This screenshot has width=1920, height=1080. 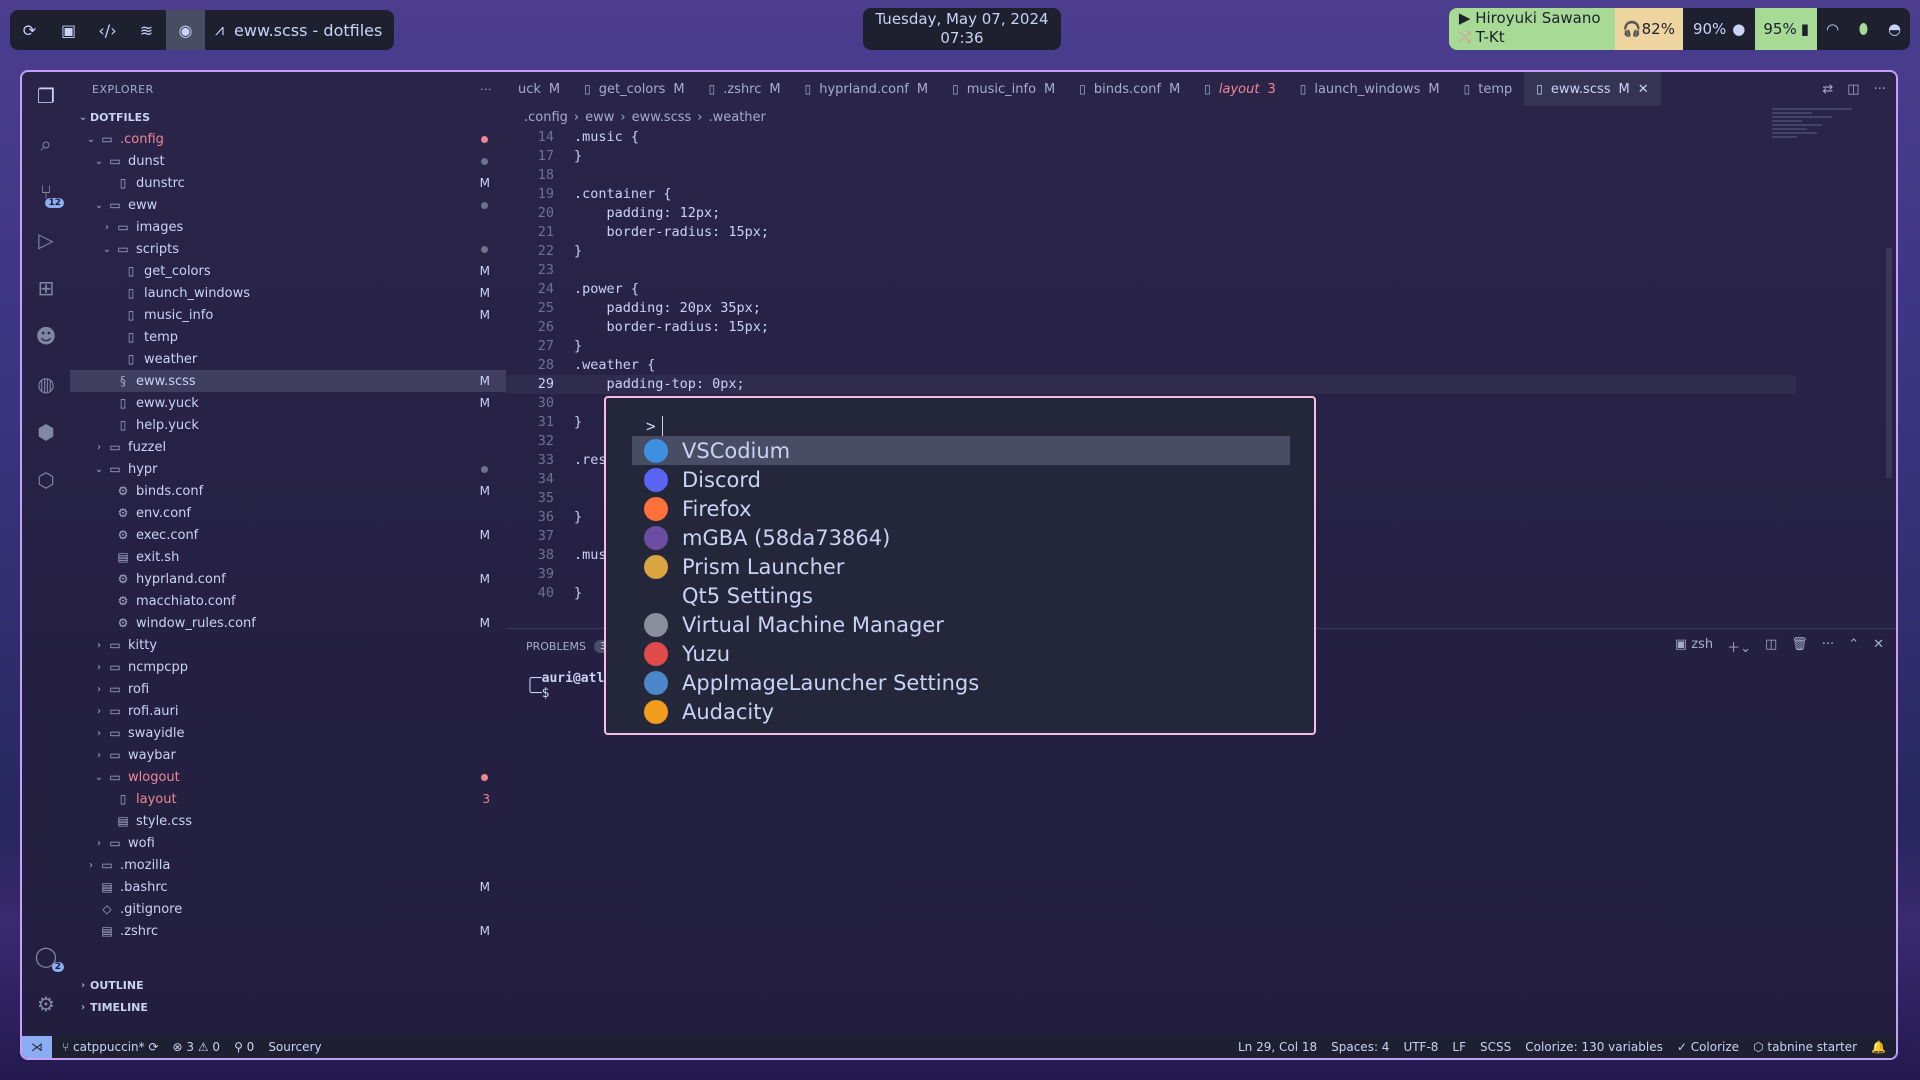 I want to click on launcher-item-yuzu: Yuzu, so click(x=961, y=653).